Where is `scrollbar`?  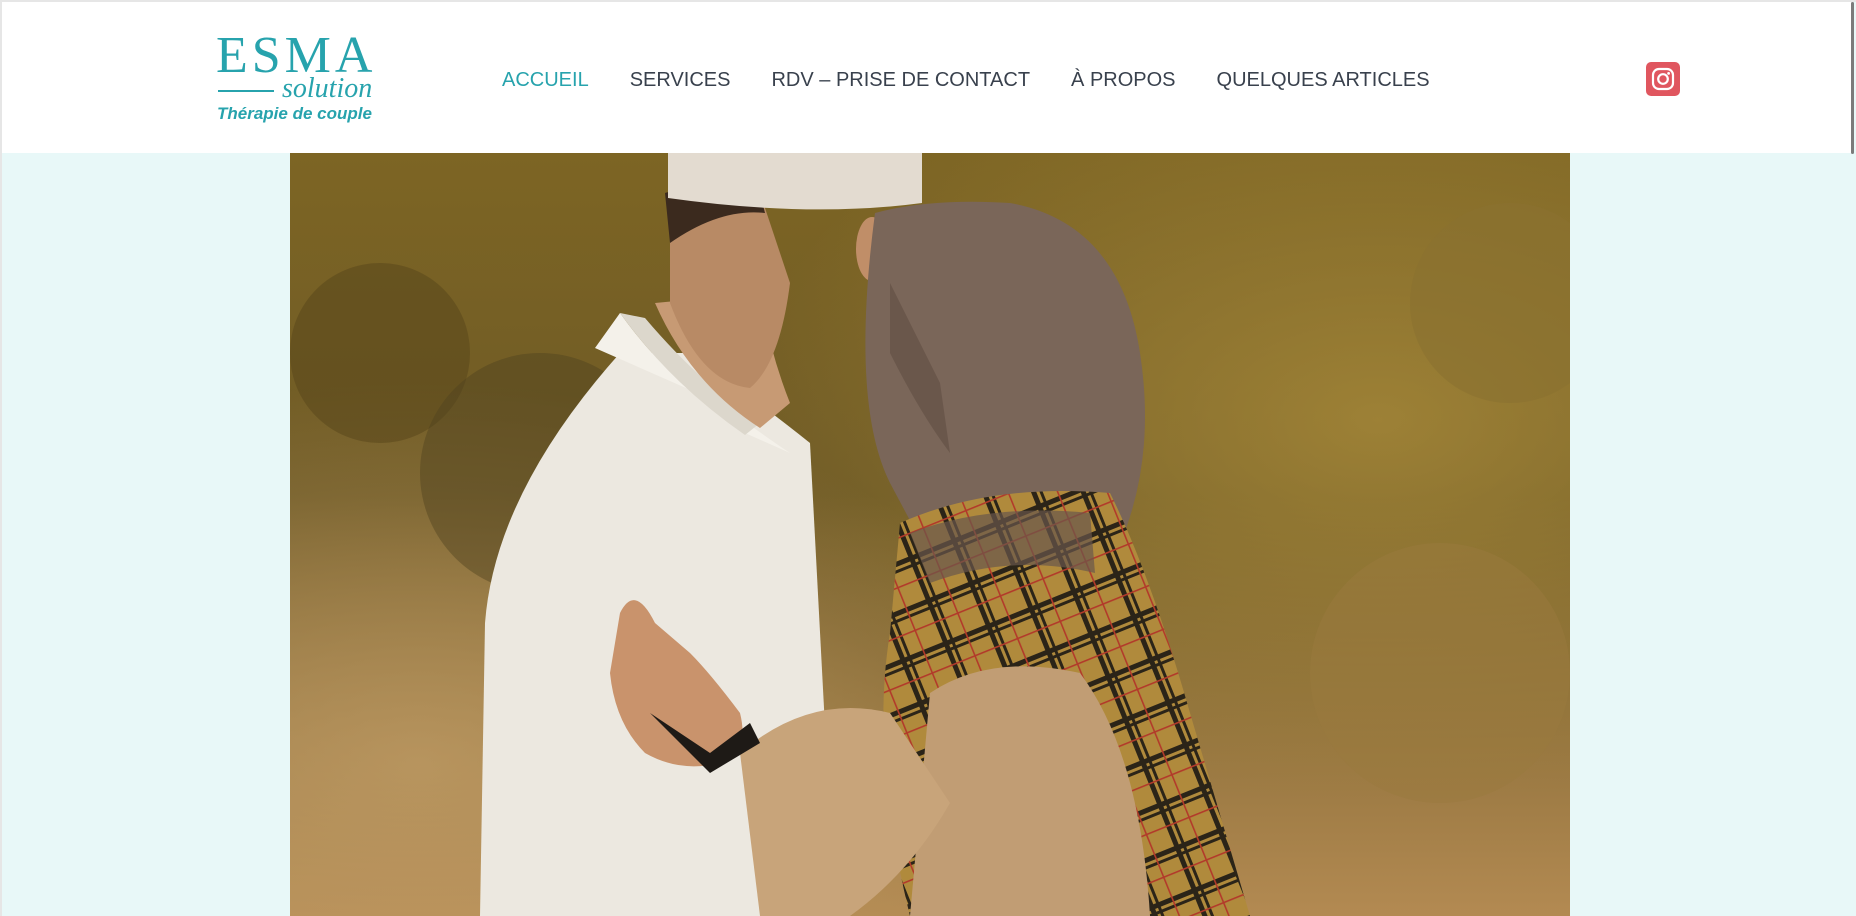 scrollbar is located at coordinates (1852, 78).